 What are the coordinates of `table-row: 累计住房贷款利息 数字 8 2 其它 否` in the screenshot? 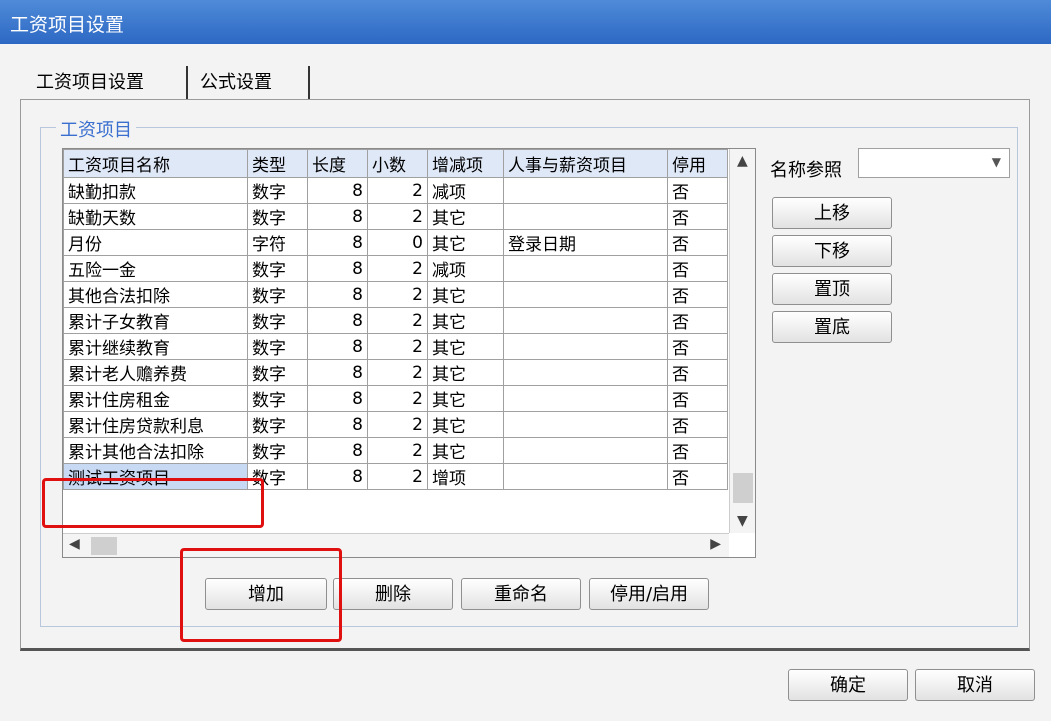 It's located at (395, 424).